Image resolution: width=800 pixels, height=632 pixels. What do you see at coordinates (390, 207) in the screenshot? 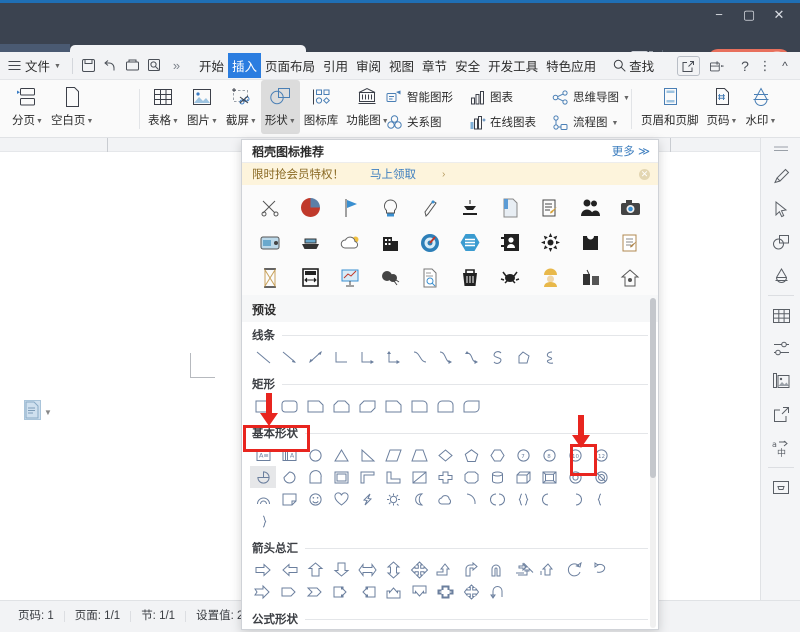
I see `lightbulb-icon` at bounding box center [390, 207].